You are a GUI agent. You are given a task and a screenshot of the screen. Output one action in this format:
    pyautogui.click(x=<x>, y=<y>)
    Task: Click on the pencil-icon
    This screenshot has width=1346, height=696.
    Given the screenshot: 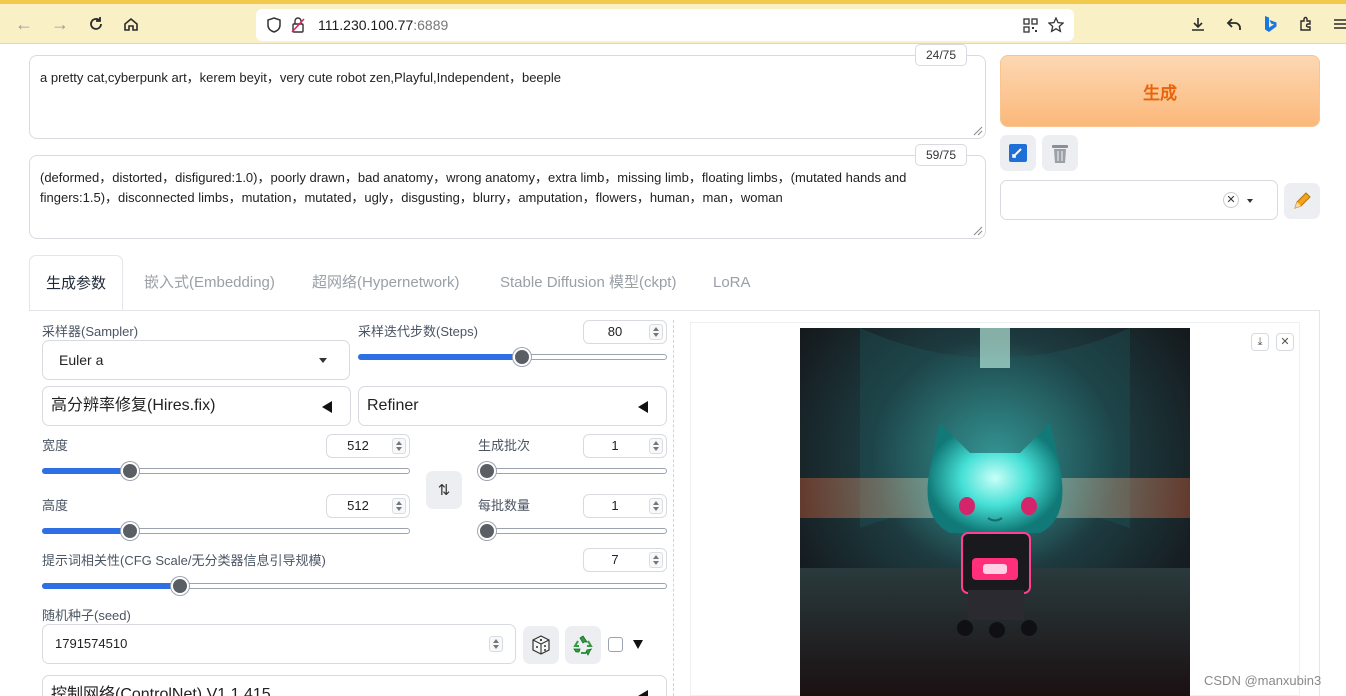 What is the action you would take?
    pyautogui.click(x=1302, y=200)
    